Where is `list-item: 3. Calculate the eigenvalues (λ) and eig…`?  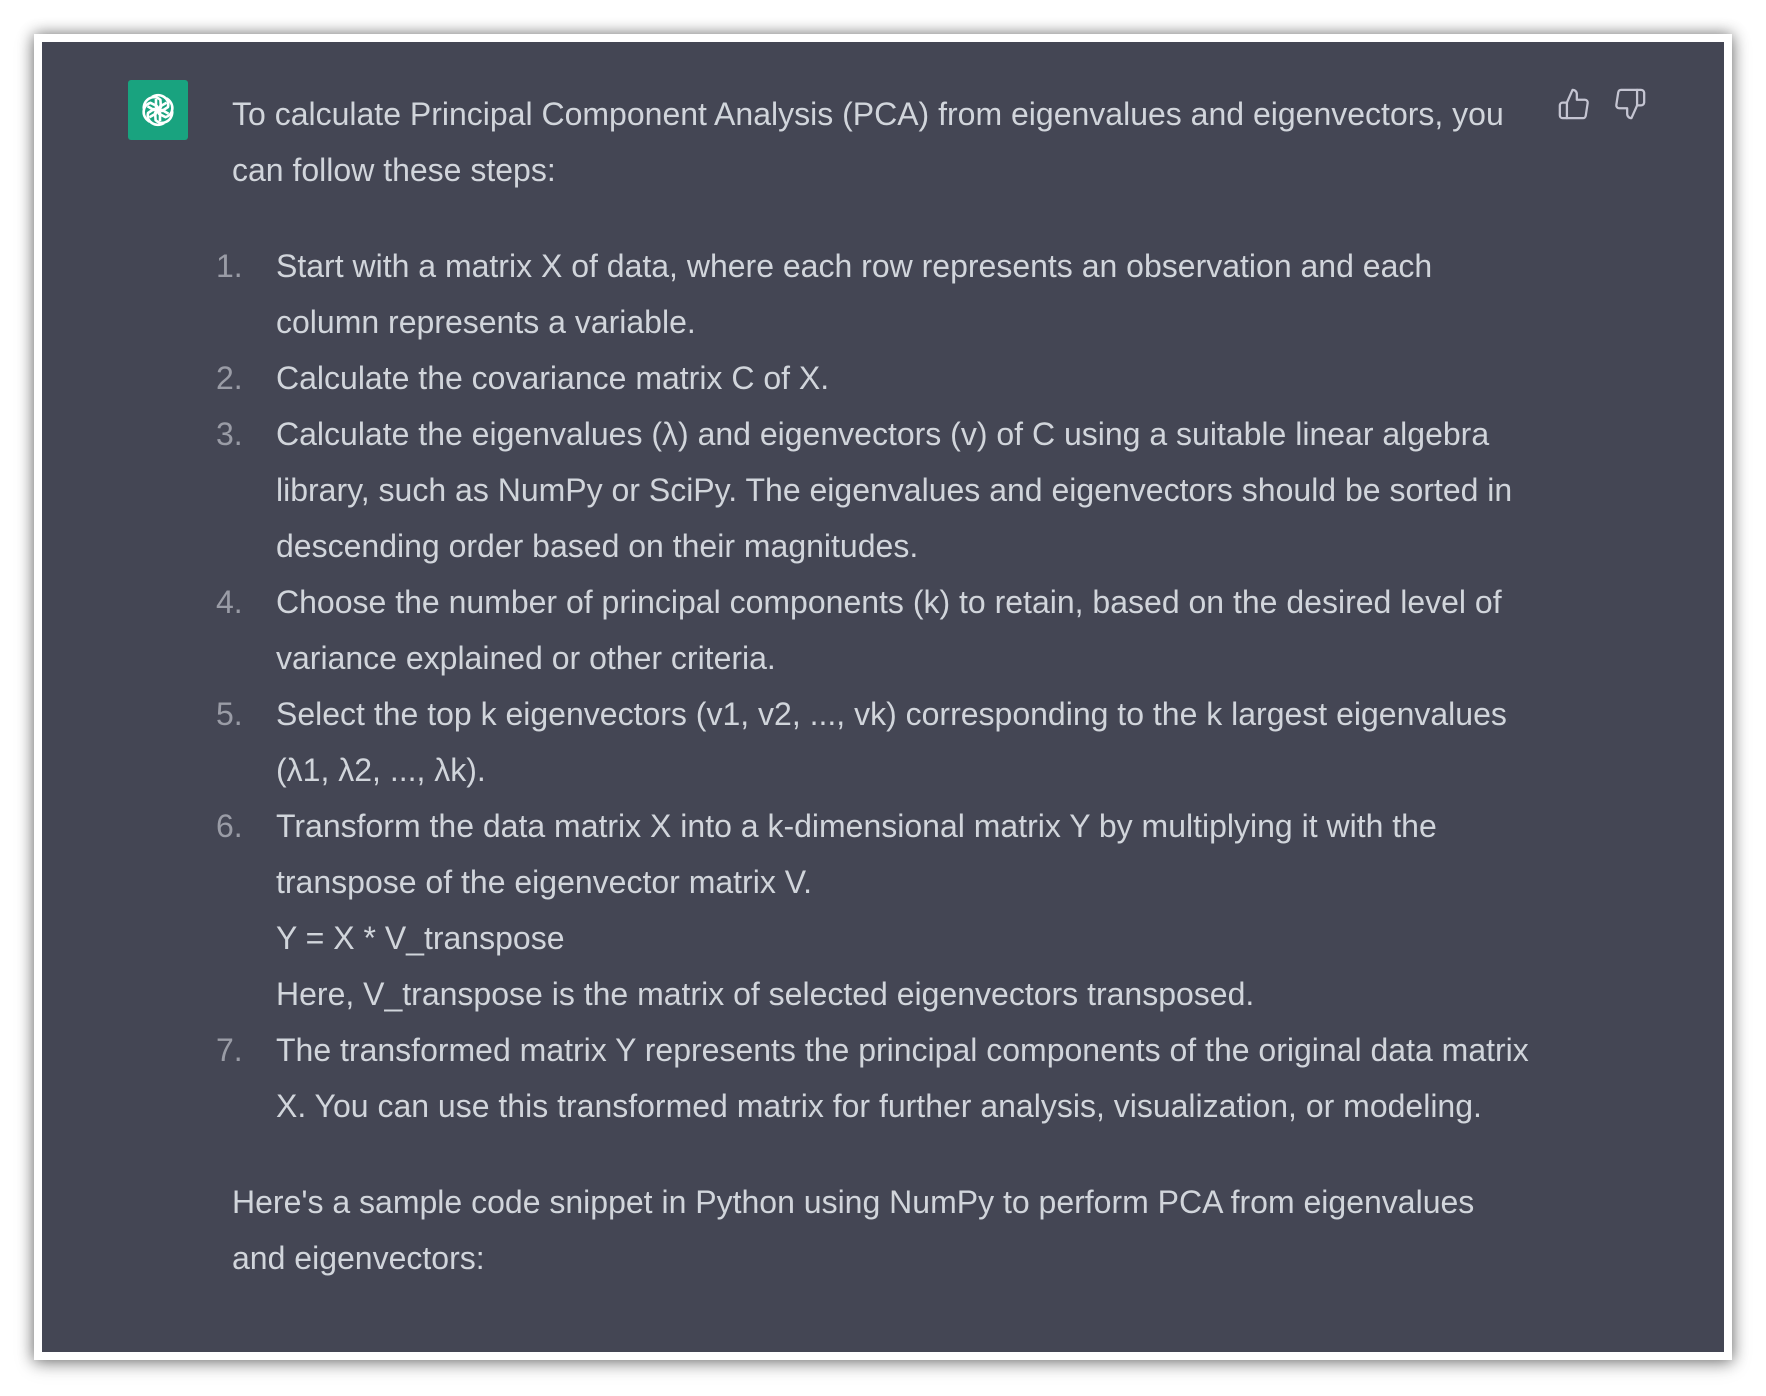 list-item: 3. Calculate the eigenvalues (λ) and eig… is located at coordinates (874, 490).